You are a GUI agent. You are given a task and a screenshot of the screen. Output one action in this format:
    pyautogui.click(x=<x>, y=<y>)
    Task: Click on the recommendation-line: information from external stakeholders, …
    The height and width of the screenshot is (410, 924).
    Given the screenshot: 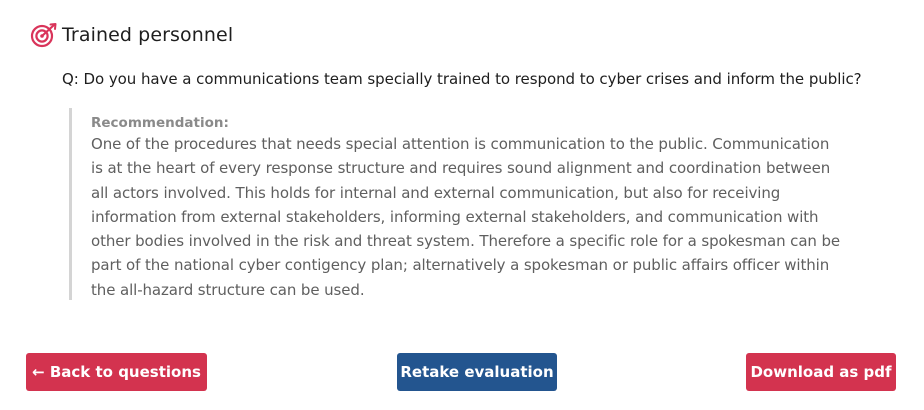 What is the action you would take?
    pyautogui.click(x=455, y=216)
    